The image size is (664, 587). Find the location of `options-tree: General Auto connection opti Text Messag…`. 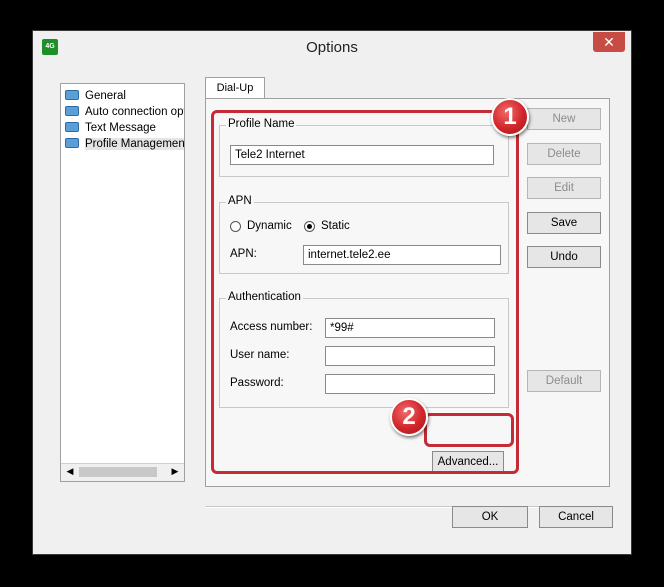

options-tree: General Auto connection opti Text Messag… is located at coordinates (122, 282).